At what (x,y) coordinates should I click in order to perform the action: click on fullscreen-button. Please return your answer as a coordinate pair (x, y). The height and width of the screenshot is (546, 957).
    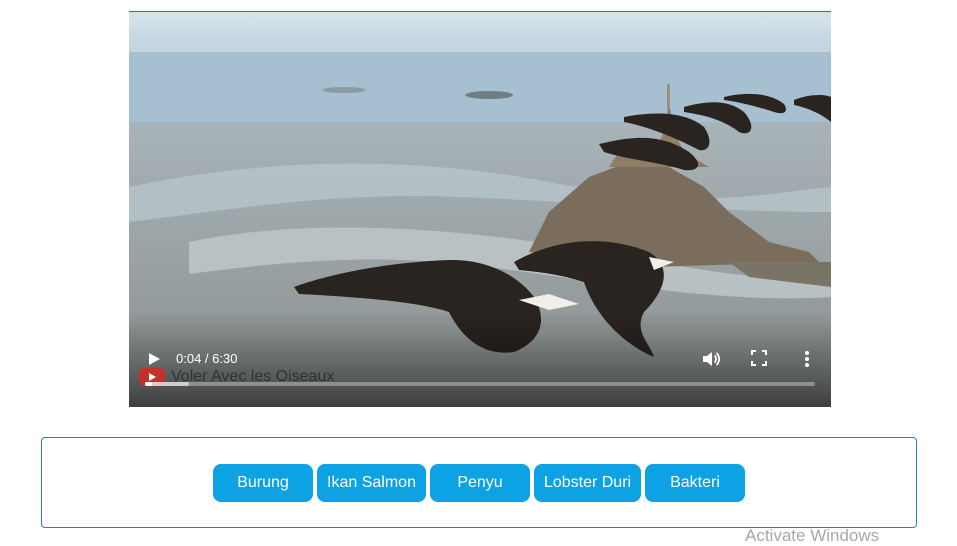
    Looking at the image, I should click on (759, 358).